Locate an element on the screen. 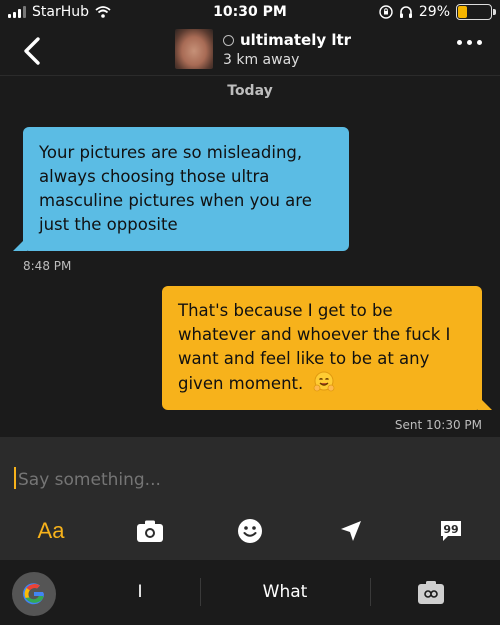 This screenshot has height=625, width=500. back-button is located at coordinates (34, 51).